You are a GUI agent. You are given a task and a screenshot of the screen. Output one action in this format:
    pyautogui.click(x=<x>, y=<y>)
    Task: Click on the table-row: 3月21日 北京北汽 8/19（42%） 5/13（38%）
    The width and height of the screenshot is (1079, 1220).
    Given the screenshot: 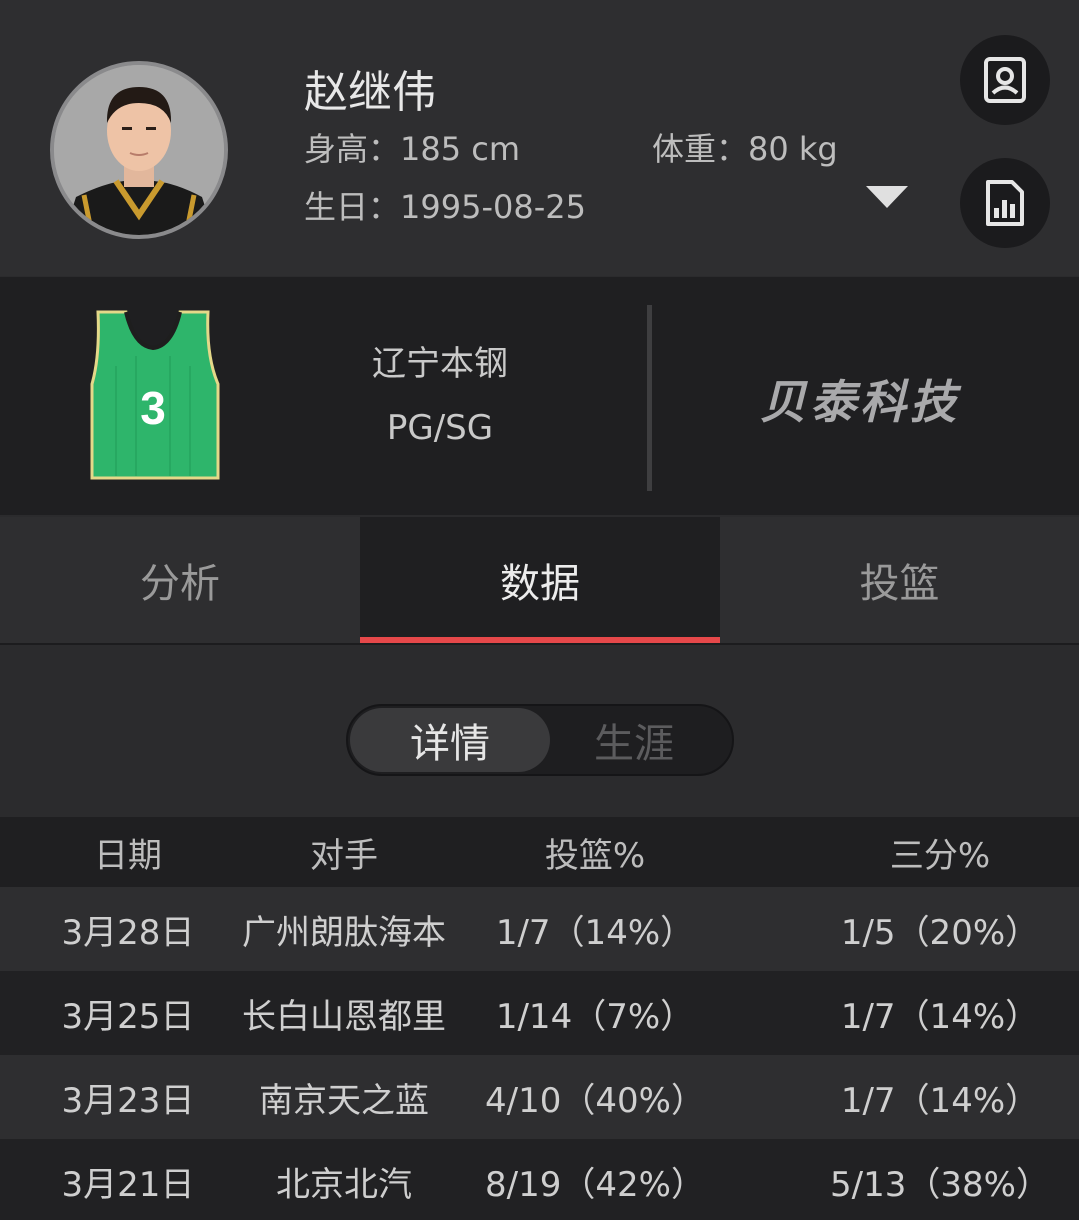 What is the action you would take?
    pyautogui.click(x=539, y=1179)
    